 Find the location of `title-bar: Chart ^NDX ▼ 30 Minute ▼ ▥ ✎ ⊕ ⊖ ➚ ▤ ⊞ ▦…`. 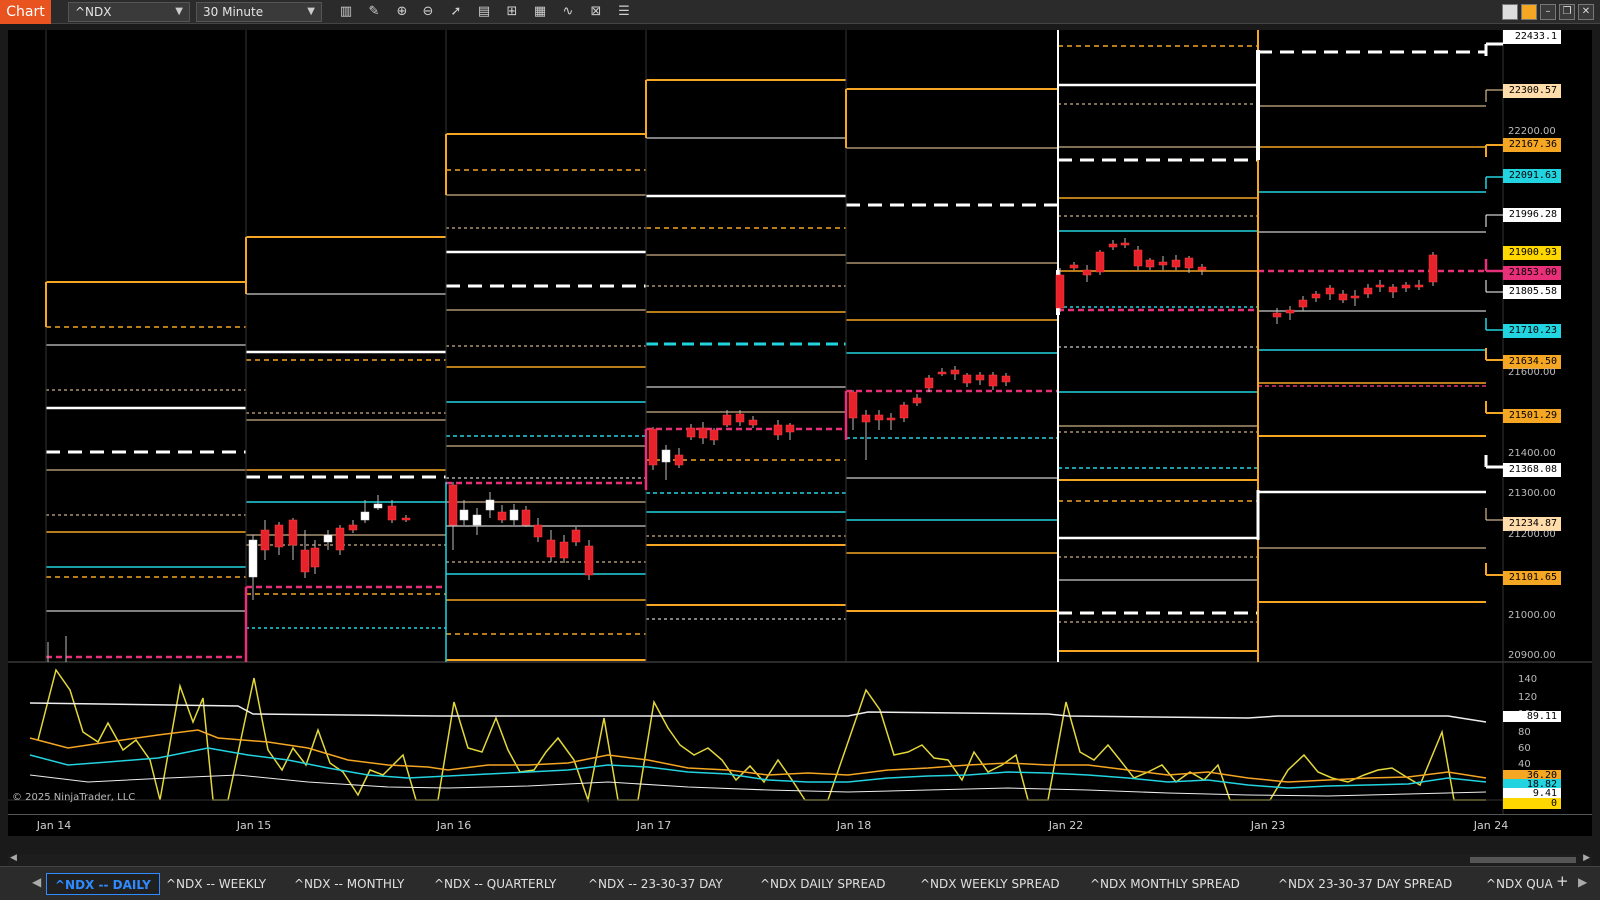

title-bar: Chart ^NDX ▼ 30 Minute ▼ ▥ ✎ ⊕ ⊖ ➚ ▤ ⊞ ▦… is located at coordinates (800, 12).